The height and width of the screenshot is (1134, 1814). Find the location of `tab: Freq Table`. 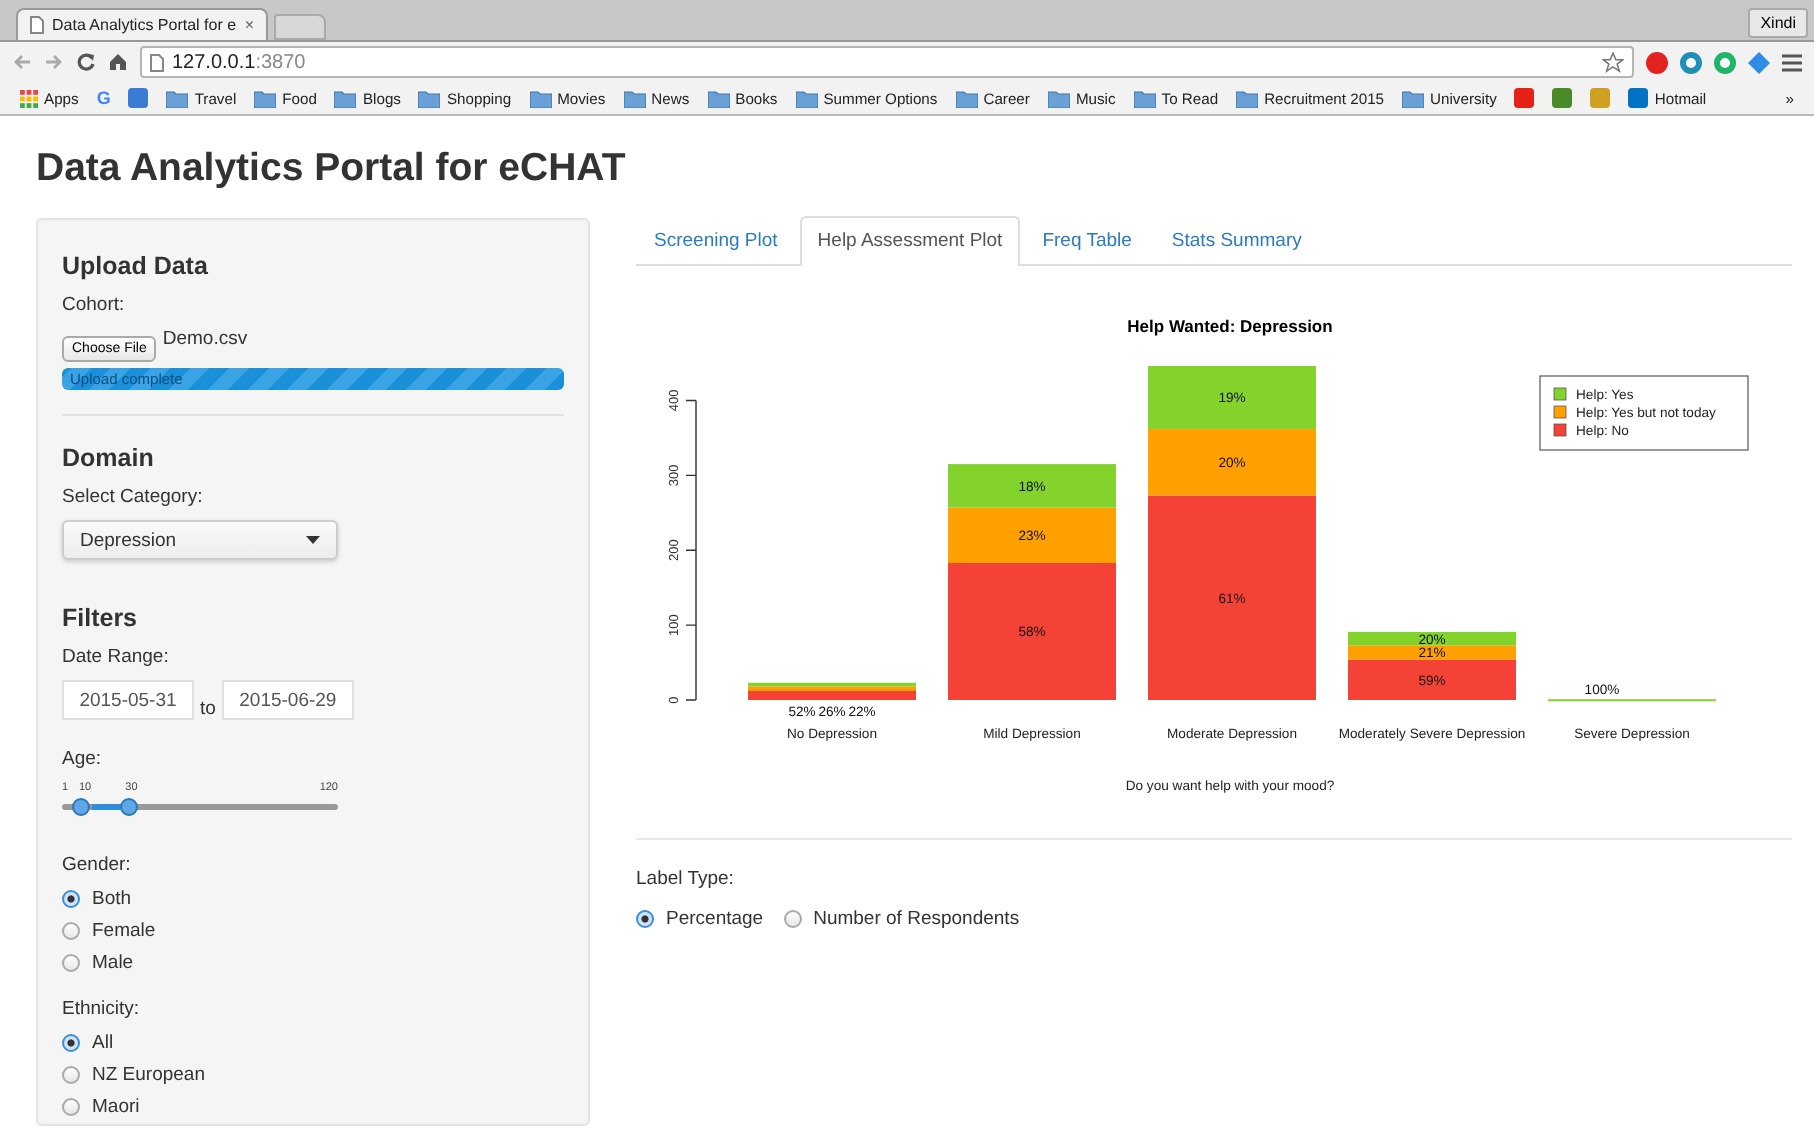

tab: Freq Table is located at coordinates (1087, 240).